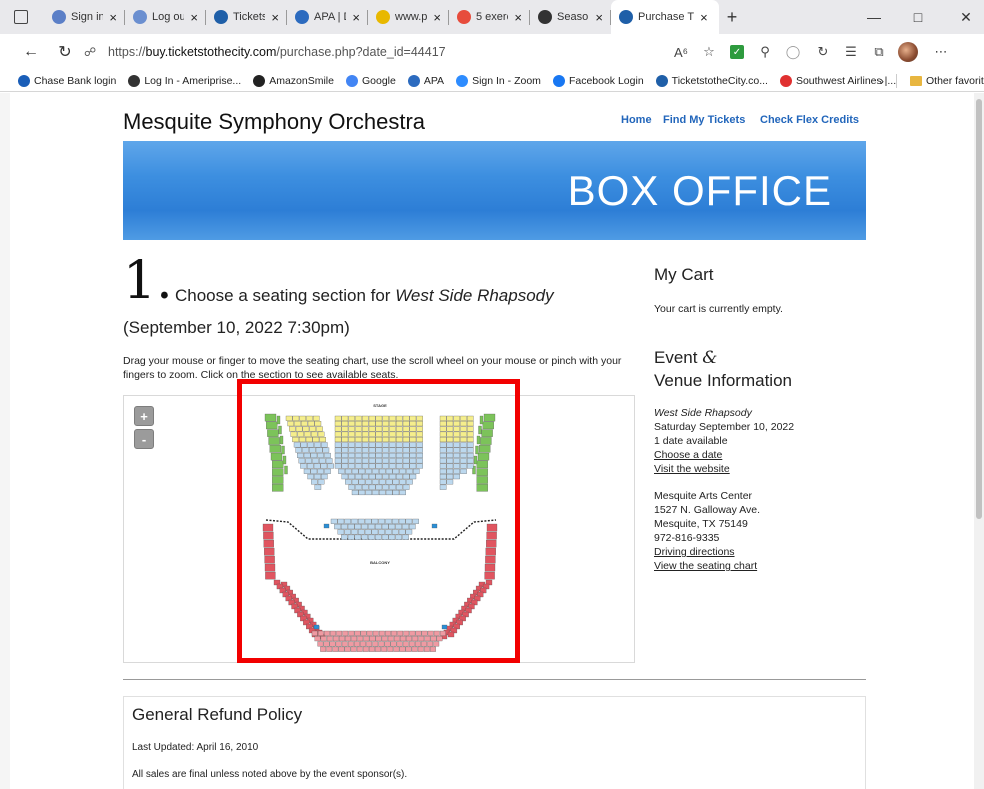 The width and height of the screenshot is (984, 789). What do you see at coordinates (21, 17) in the screenshot?
I see `tab-actions-icon` at bounding box center [21, 17].